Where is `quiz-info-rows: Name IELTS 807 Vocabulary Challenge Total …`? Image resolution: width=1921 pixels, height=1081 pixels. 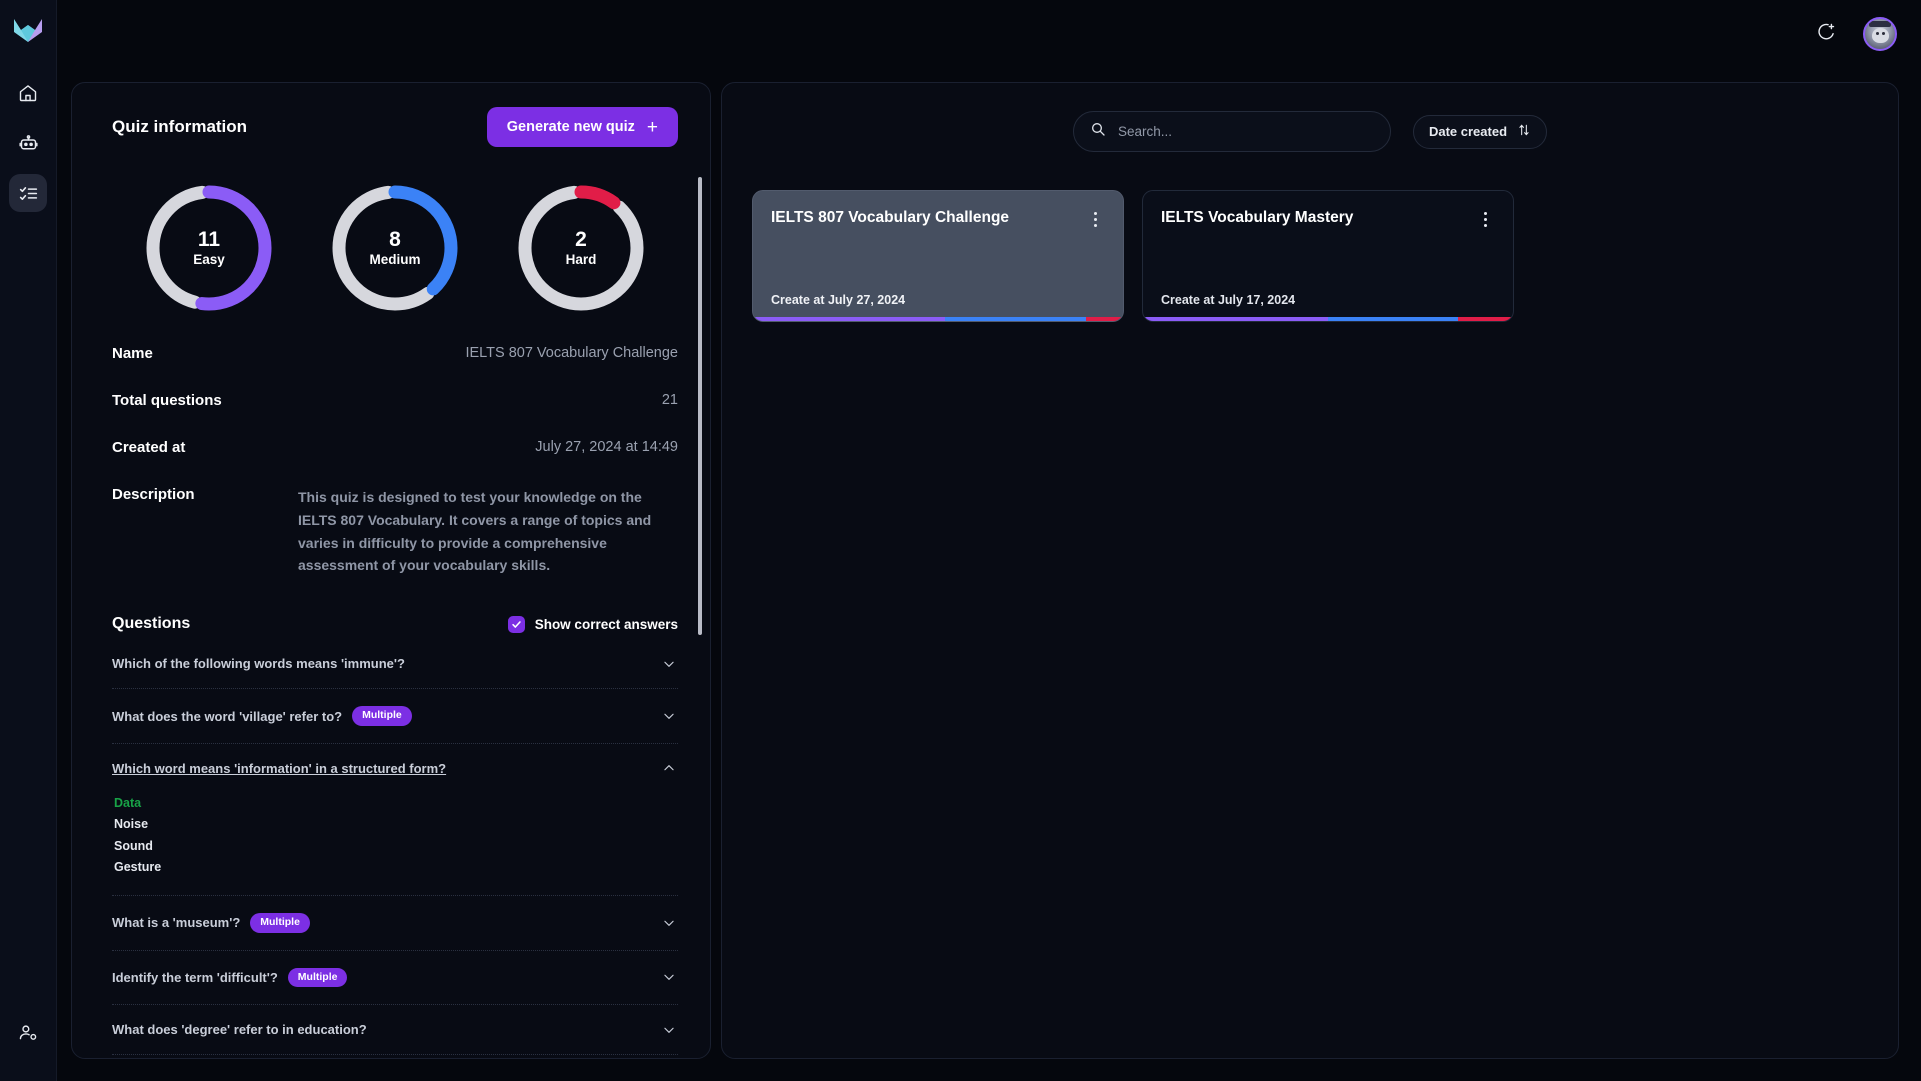
quiz-info-rows: Name IELTS 807 Vocabulary Challenge Total … is located at coordinates (395, 400).